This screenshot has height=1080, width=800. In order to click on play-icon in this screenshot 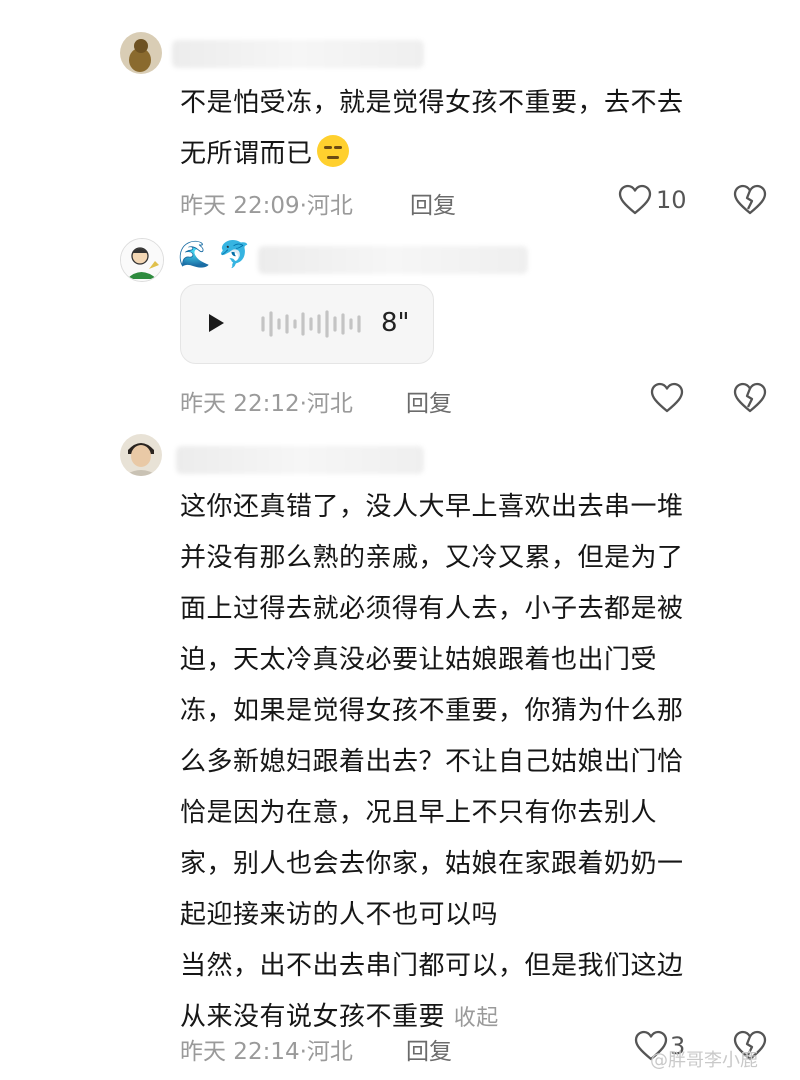, I will do `click(216, 325)`.